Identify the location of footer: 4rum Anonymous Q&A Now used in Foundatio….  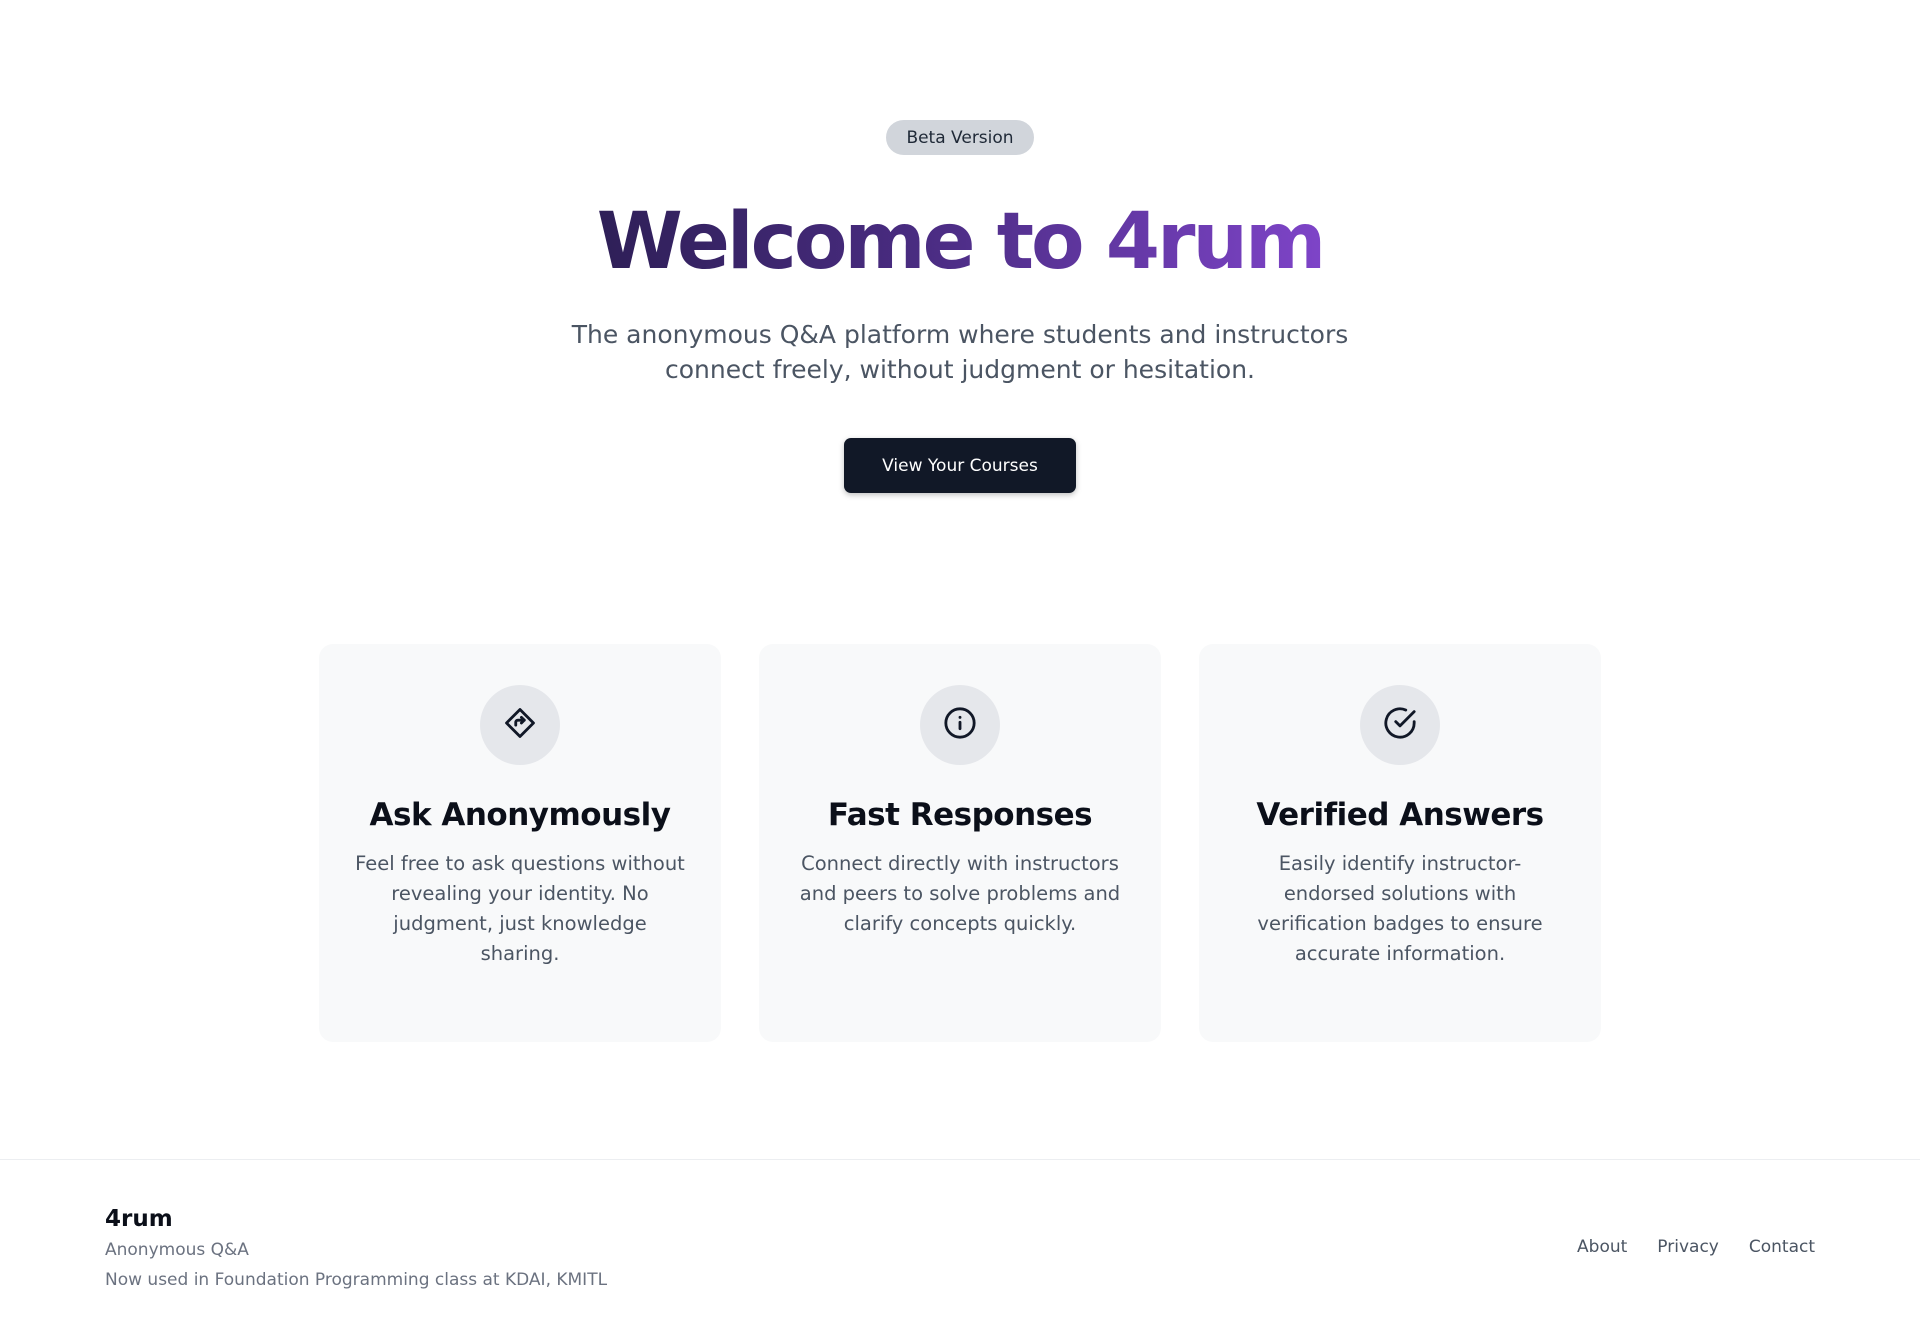
(960, 1245).